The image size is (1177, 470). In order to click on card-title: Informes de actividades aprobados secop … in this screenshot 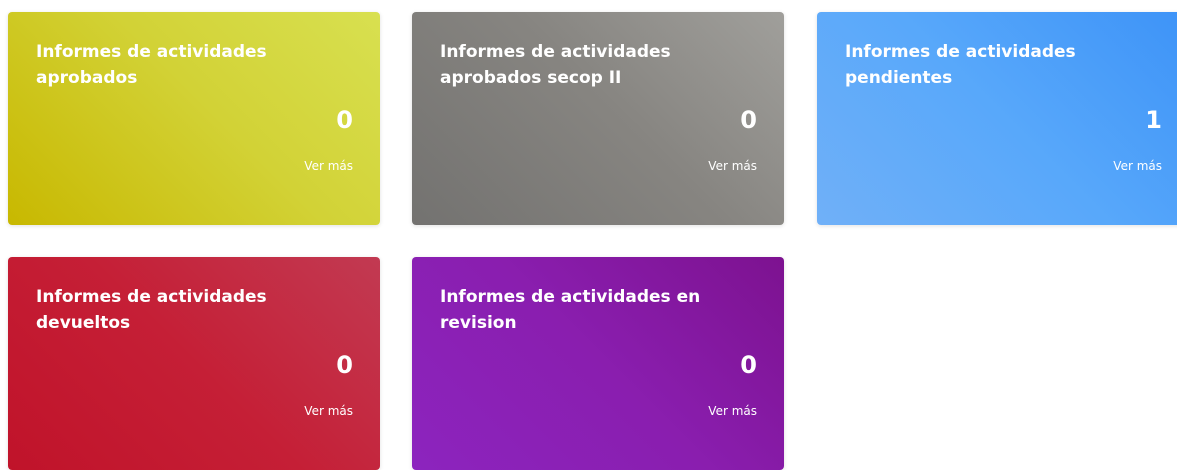, I will do `click(555, 65)`.